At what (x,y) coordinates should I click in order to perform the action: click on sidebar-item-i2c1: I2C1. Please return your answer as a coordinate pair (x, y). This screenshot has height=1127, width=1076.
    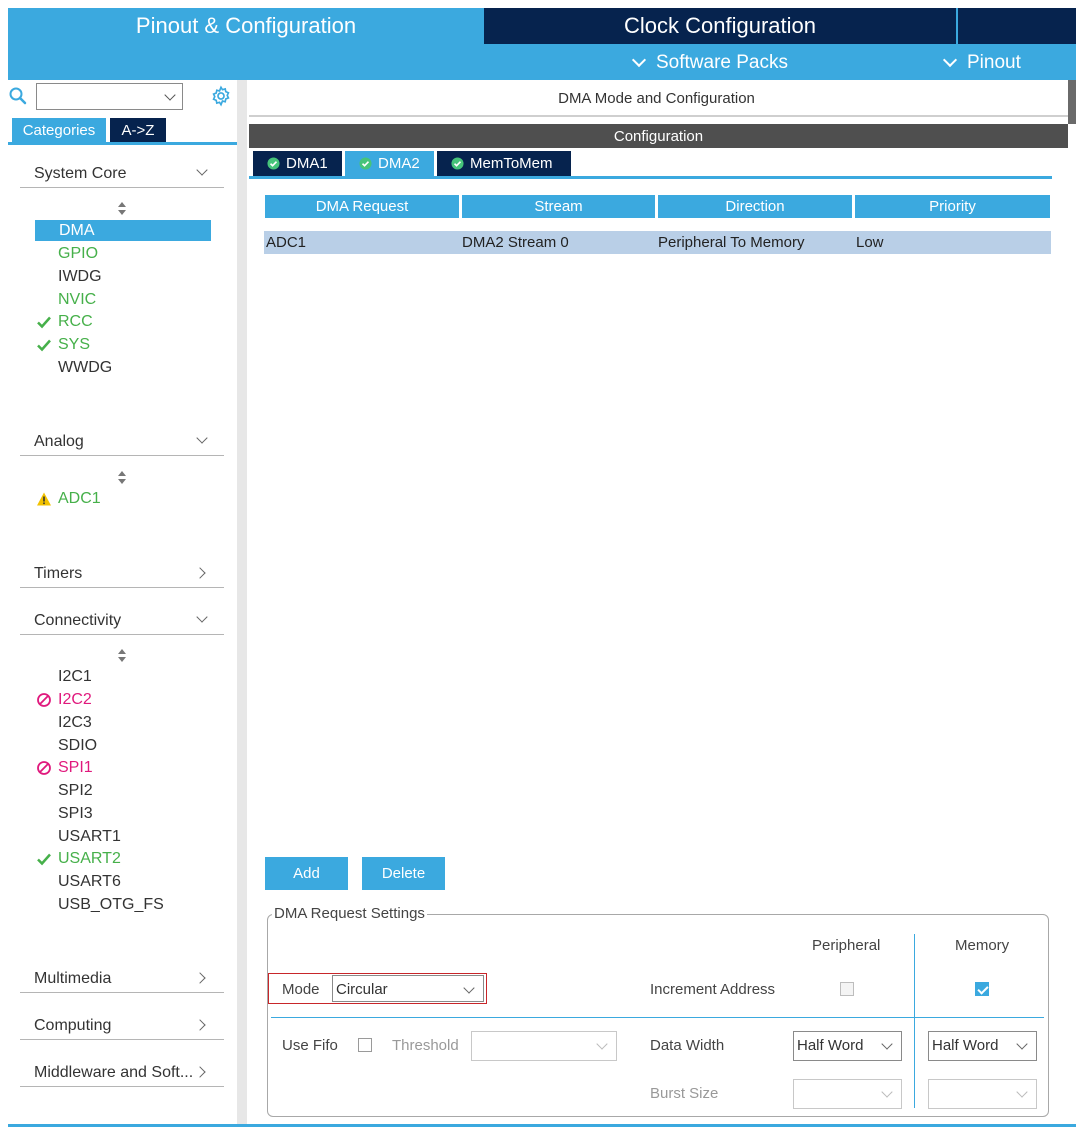
    Looking at the image, I should click on (75, 676).